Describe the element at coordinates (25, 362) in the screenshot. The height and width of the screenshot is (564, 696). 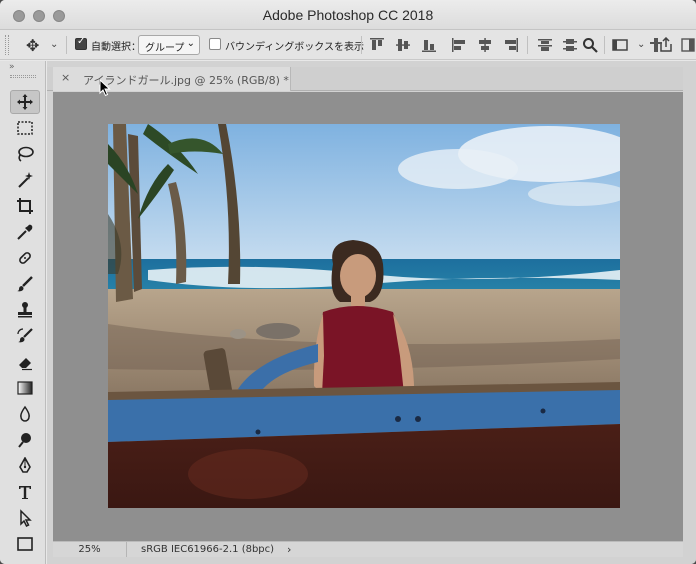
I see `eraser-tool-icon` at that location.